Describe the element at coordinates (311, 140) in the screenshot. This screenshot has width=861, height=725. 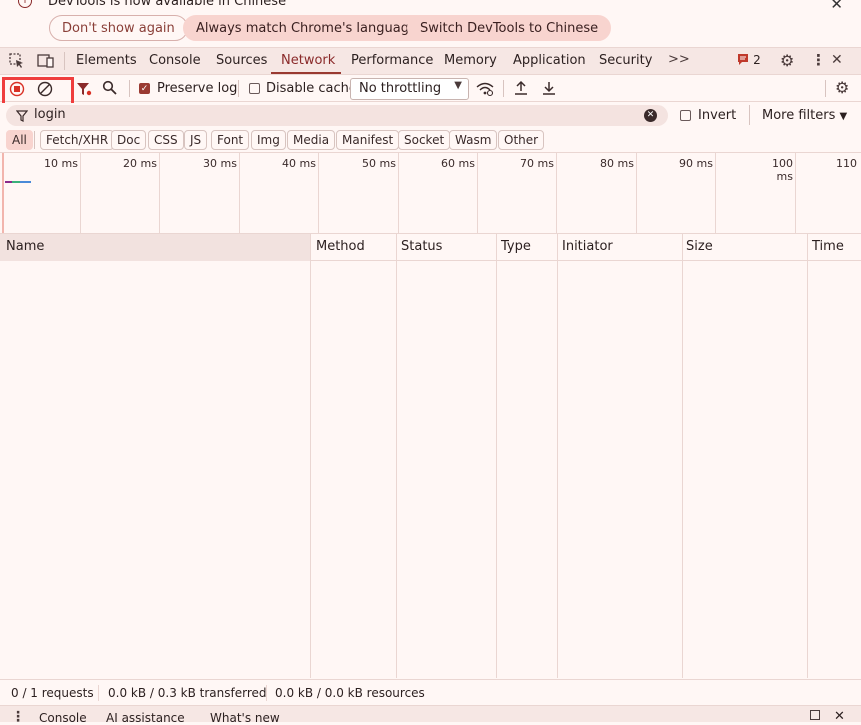
I see `chip-media: Media` at that location.